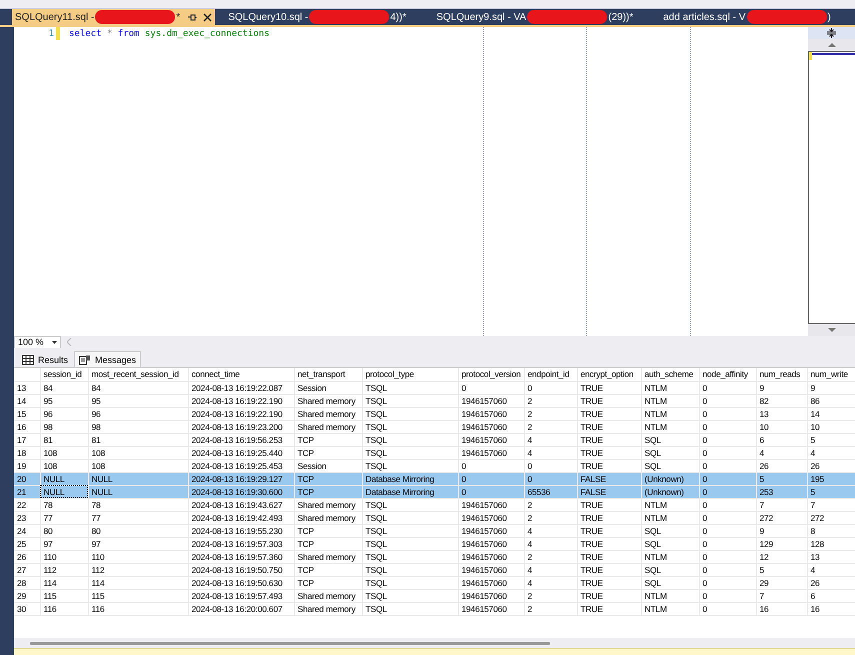 This screenshot has height=655, width=855. Describe the element at coordinates (241, 374) in the screenshot. I see `column-header: connect_time` at that location.